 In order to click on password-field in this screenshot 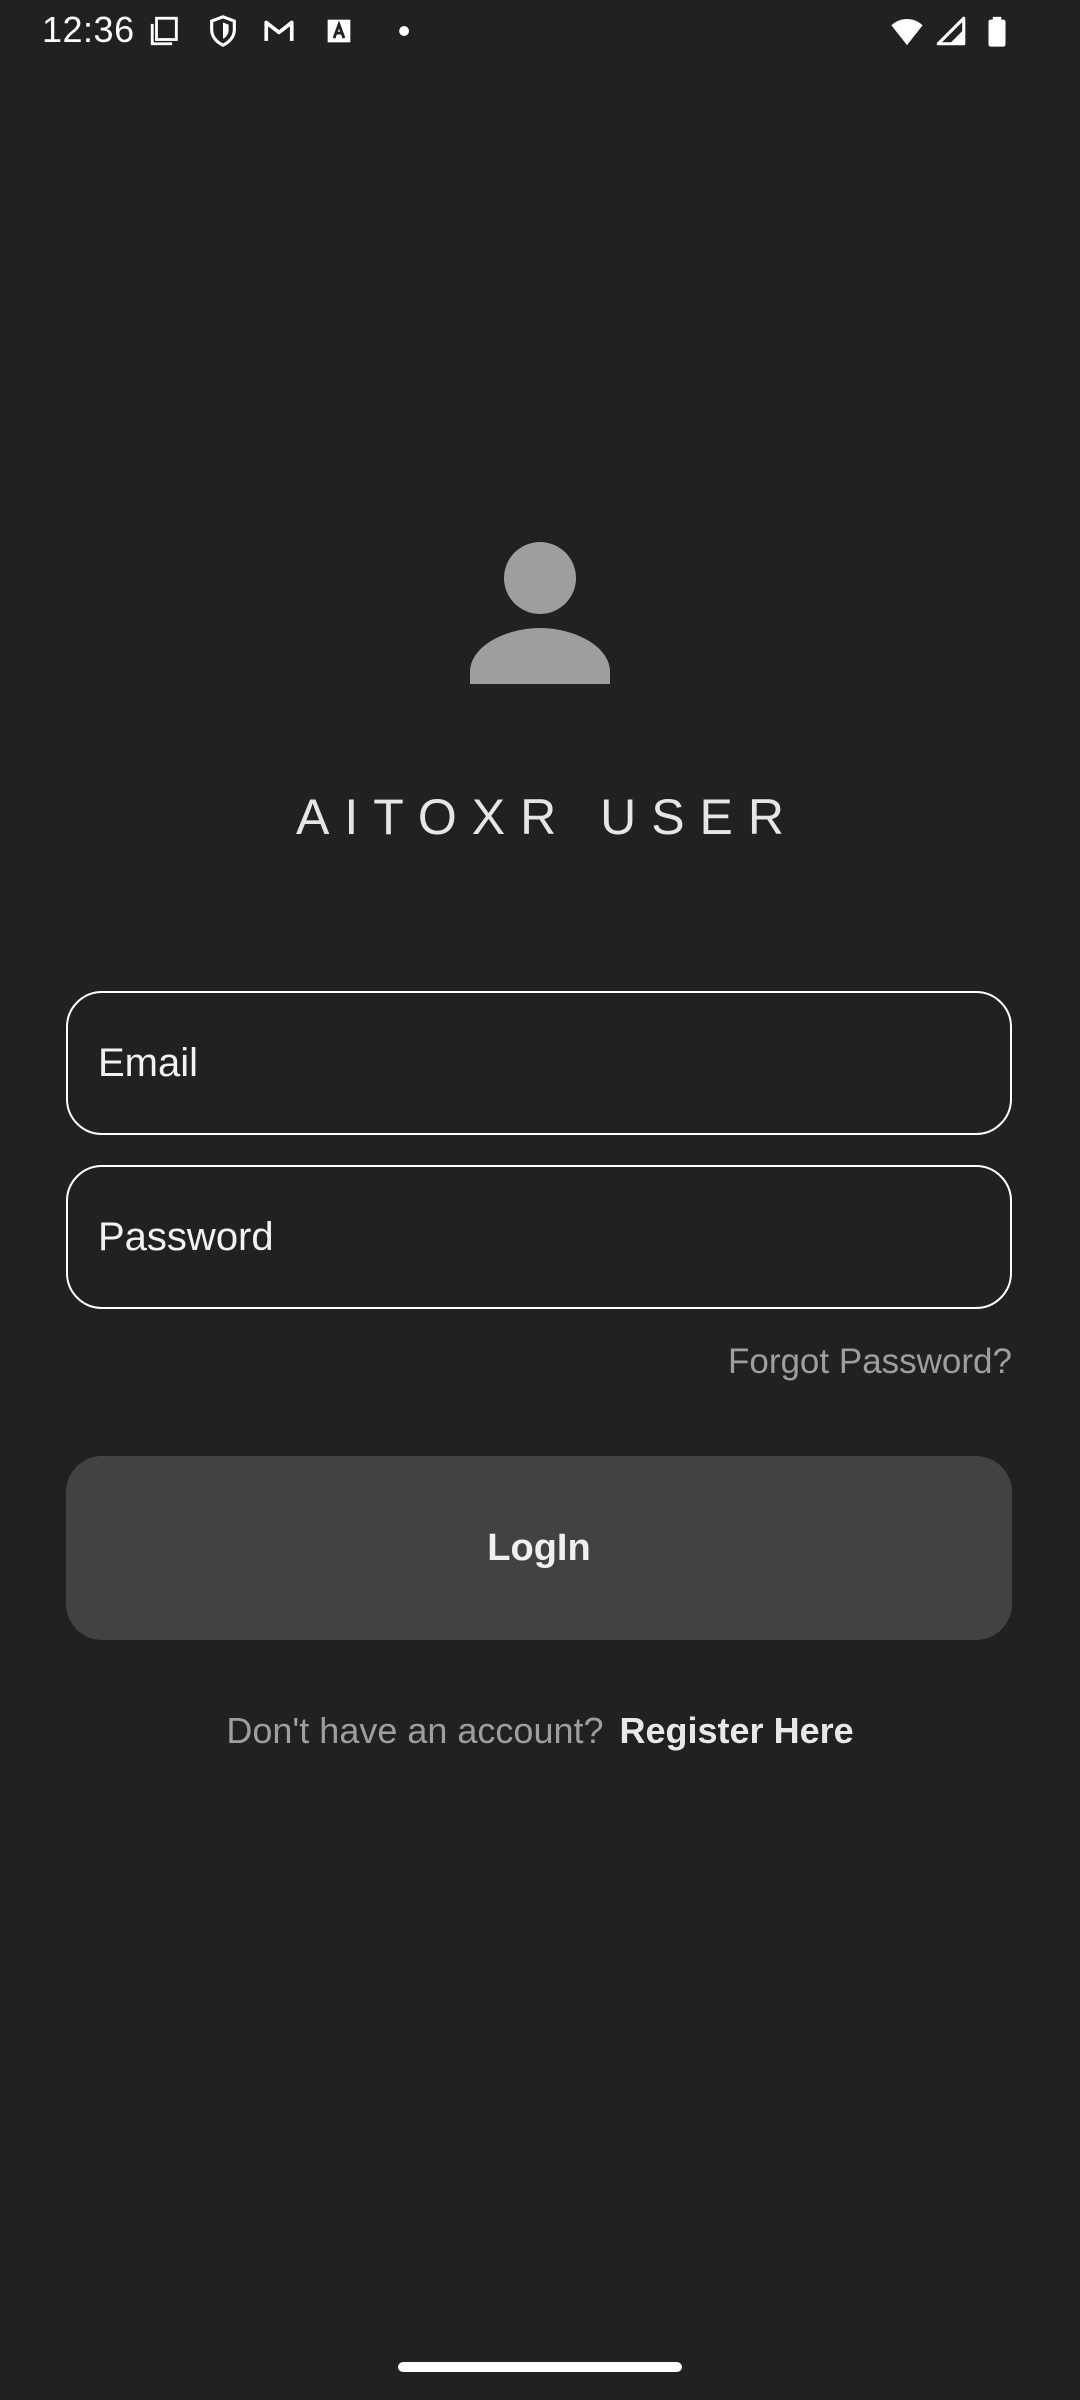, I will do `click(539, 1237)`.